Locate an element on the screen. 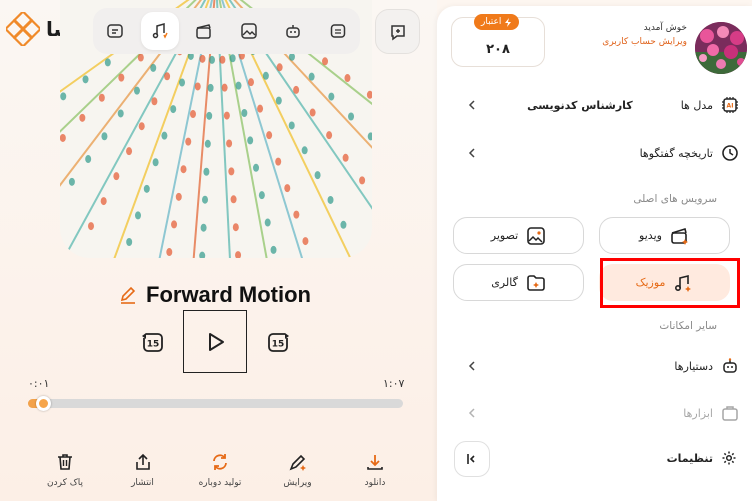 The image size is (752, 501). download-label: دانلود is located at coordinates (375, 483).